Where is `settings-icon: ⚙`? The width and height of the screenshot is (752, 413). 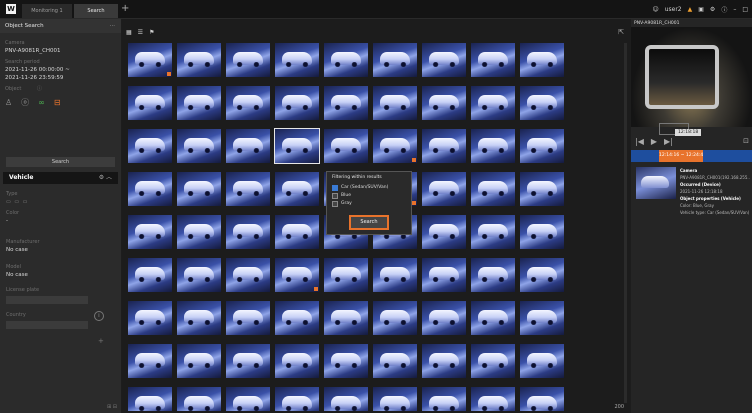 settings-icon: ⚙ is located at coordinates (712, 9).